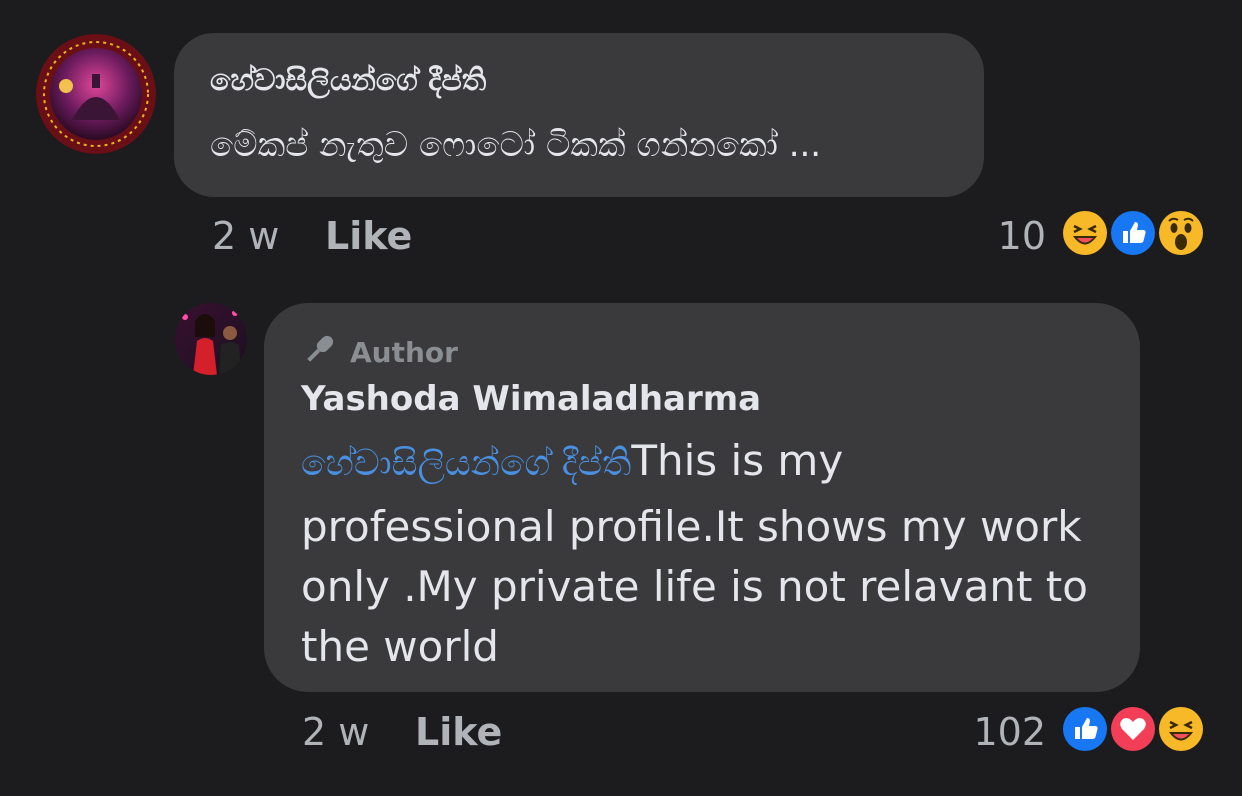 This screenshot has height=796, width=1242. What do you see at coordinates (737, 460) in the screenshot?
I see `reply-text: This is my` at bounding box center [737, 460].